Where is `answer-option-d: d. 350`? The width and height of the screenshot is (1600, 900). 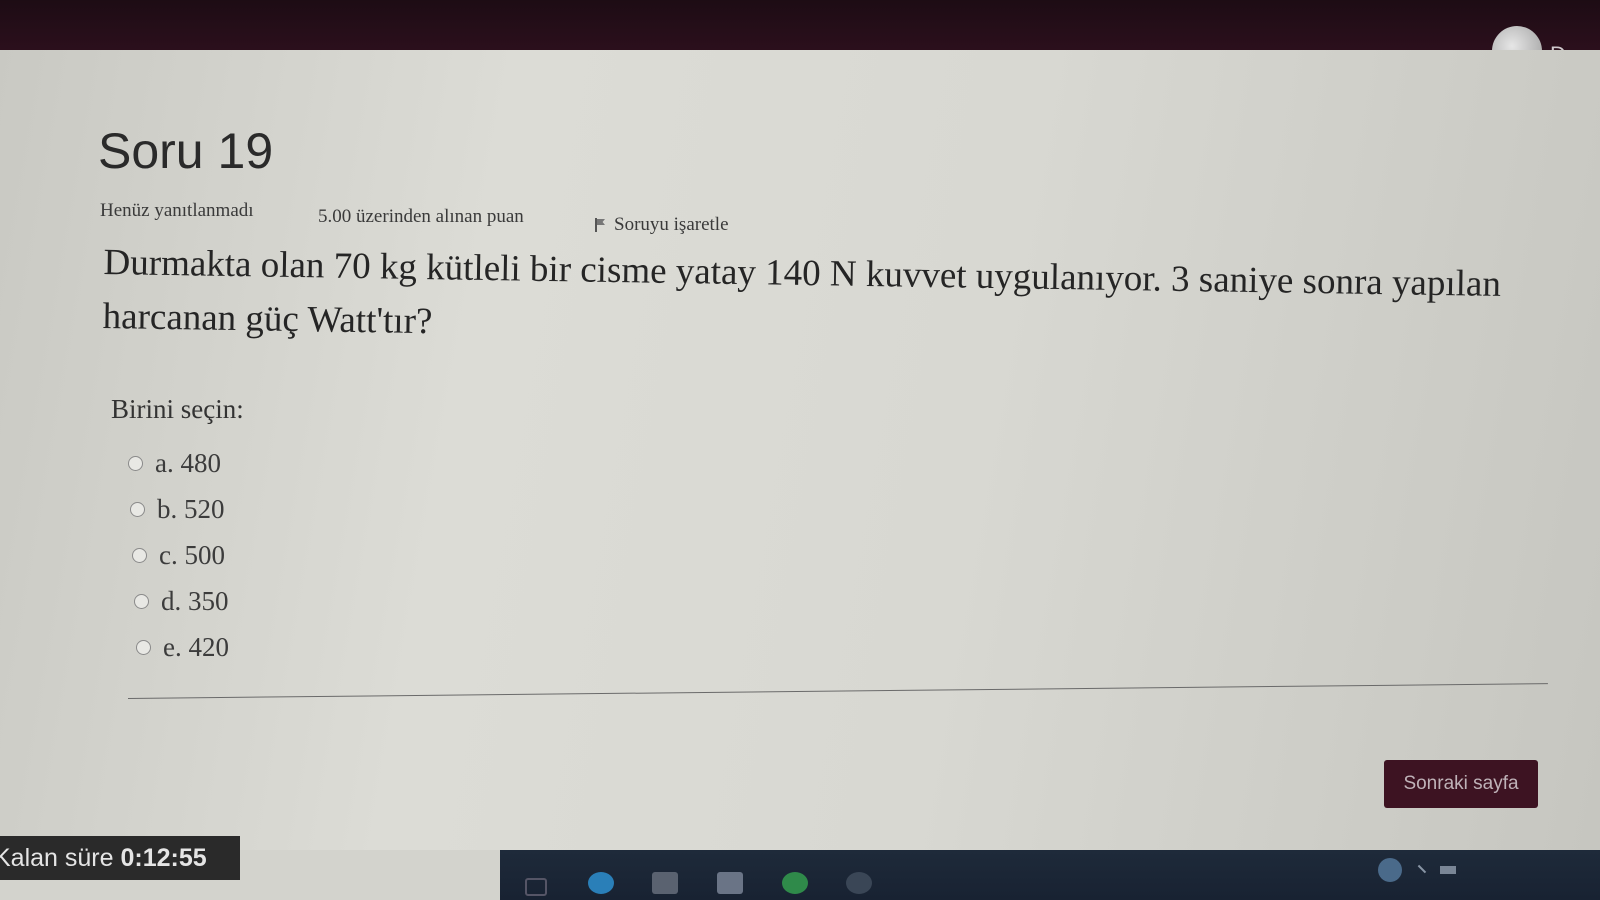
answer-option-d: d. 350 is located at coordinates (181, 601).